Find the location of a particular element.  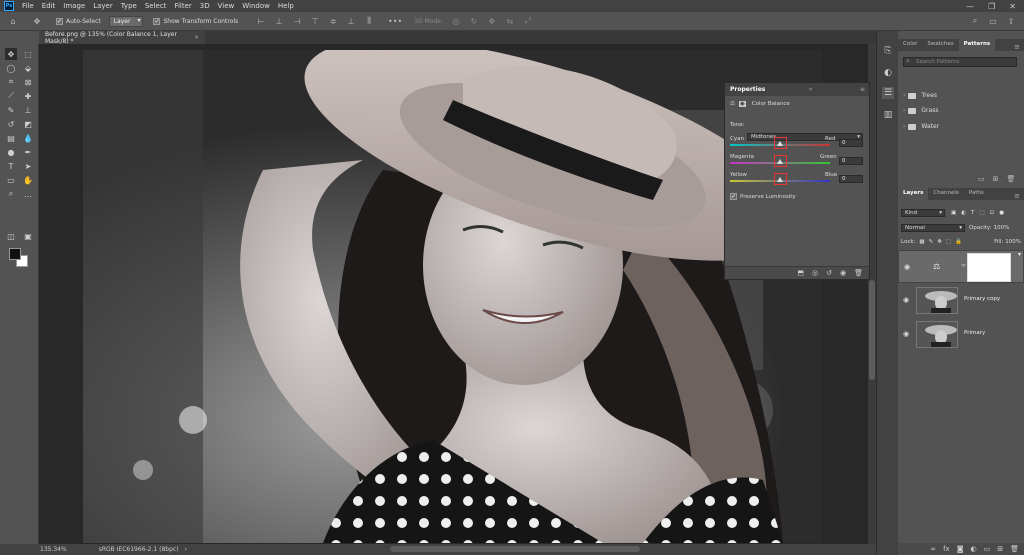

new-pattern-icon: ⊞ is located at coordinates (996, 179).